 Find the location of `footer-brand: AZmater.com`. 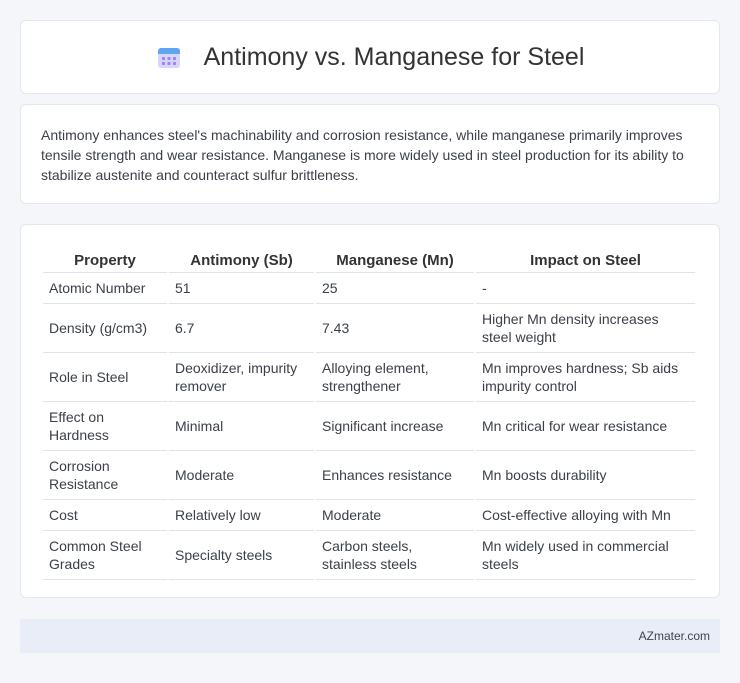

footer-brand: AZmater.com is located at coordinates (674, 636).